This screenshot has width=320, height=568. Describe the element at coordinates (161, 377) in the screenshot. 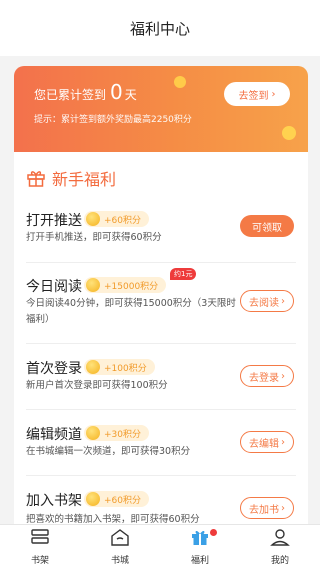

I see `task-item-first-login: 首次登录 +100积分 新用户首次登录即可获得100积分 去登录 ›` at that location.